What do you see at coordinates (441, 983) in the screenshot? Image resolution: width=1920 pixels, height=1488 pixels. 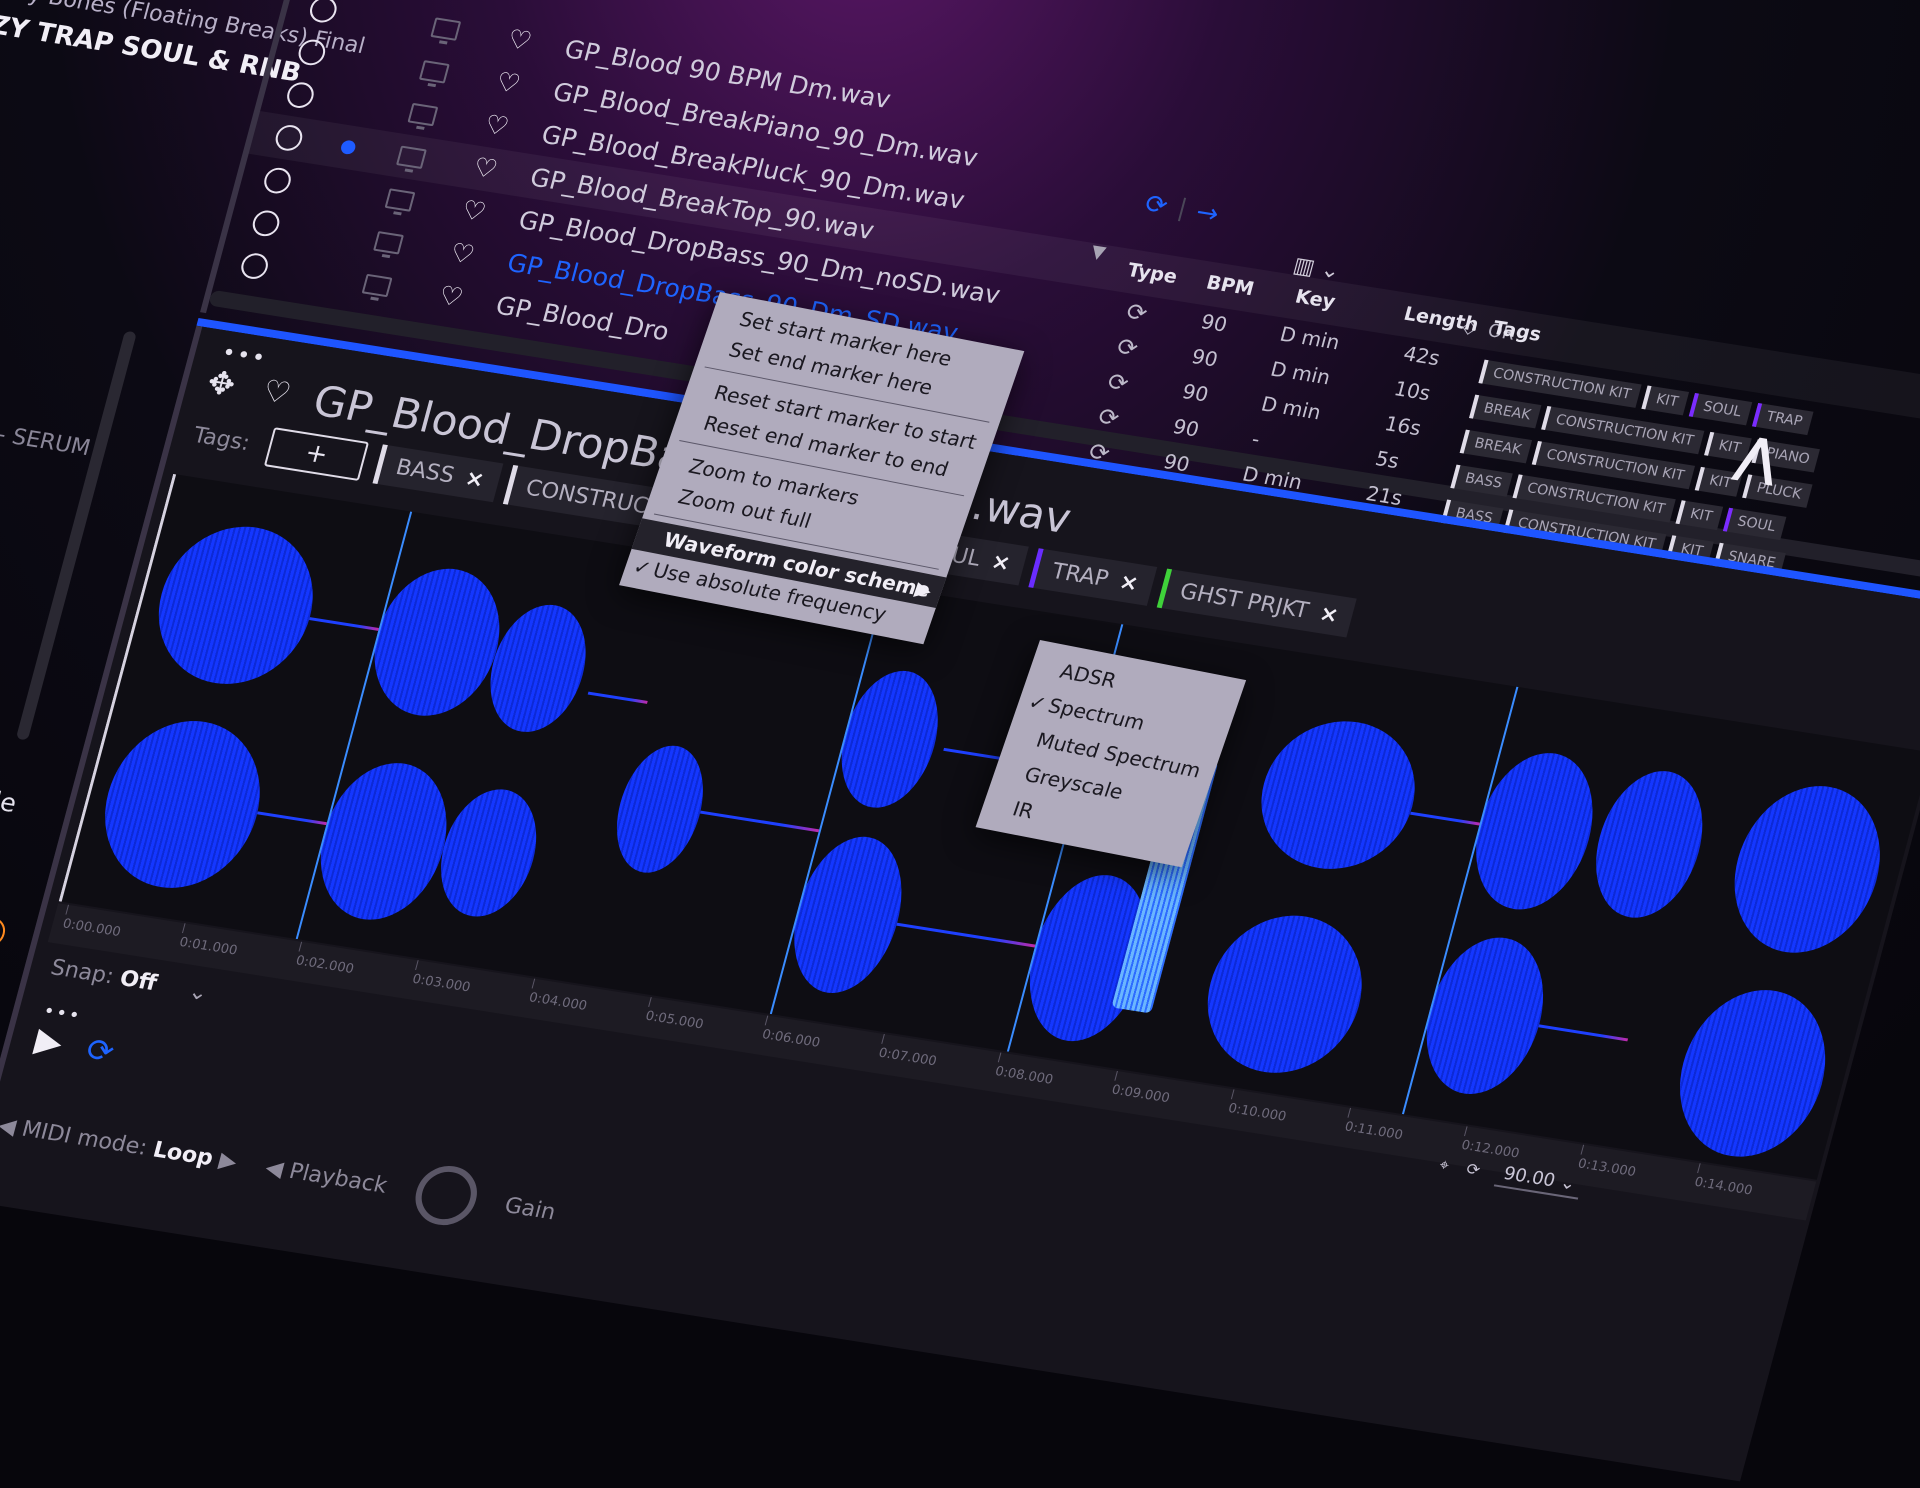 I see `ruler-tick-label: 0:03.000` at bounding box center [441, 983].